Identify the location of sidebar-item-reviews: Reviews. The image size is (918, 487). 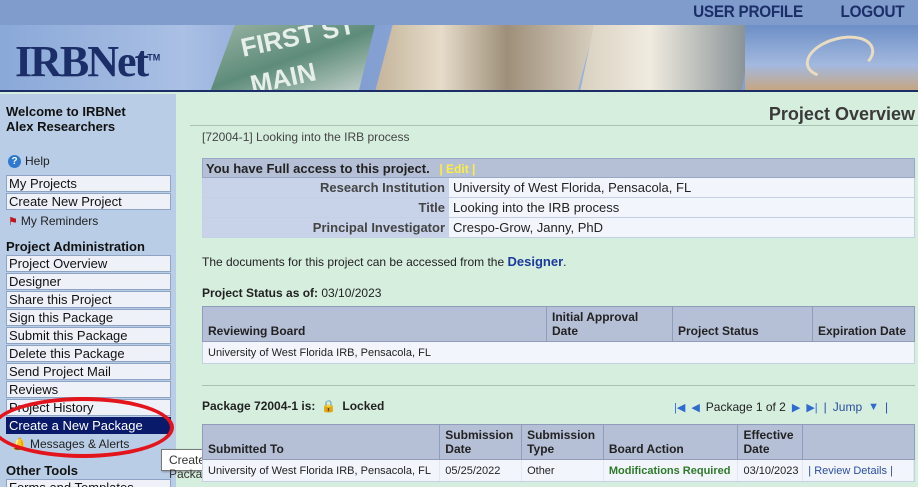
(88, 389).